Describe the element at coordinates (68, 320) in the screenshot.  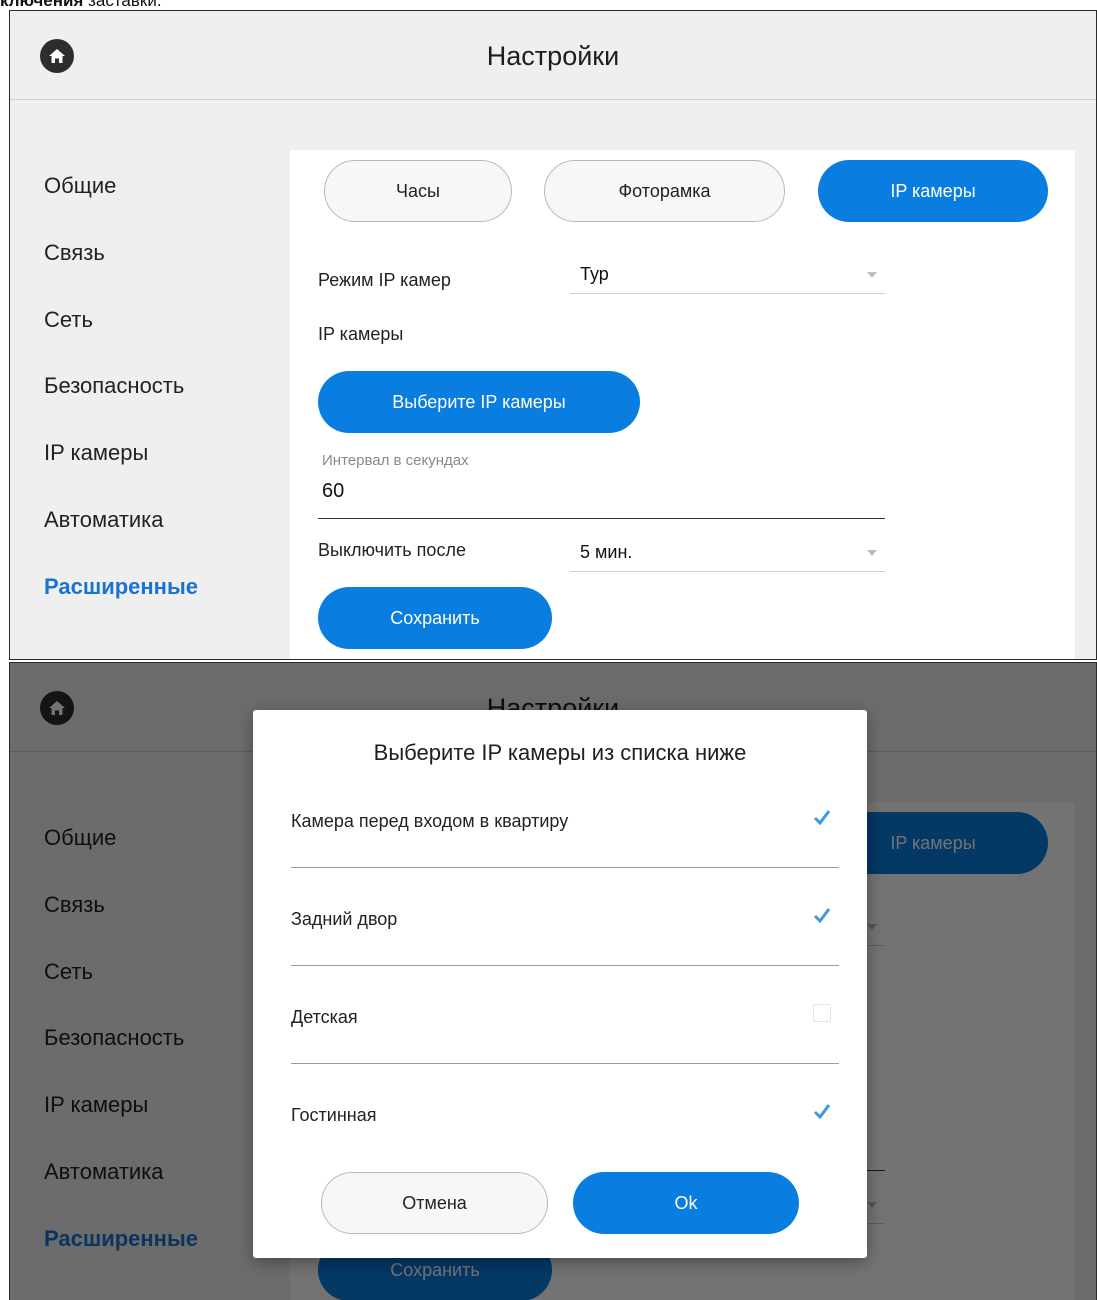
I see `sidebar-item-network: Сеть` at that location.